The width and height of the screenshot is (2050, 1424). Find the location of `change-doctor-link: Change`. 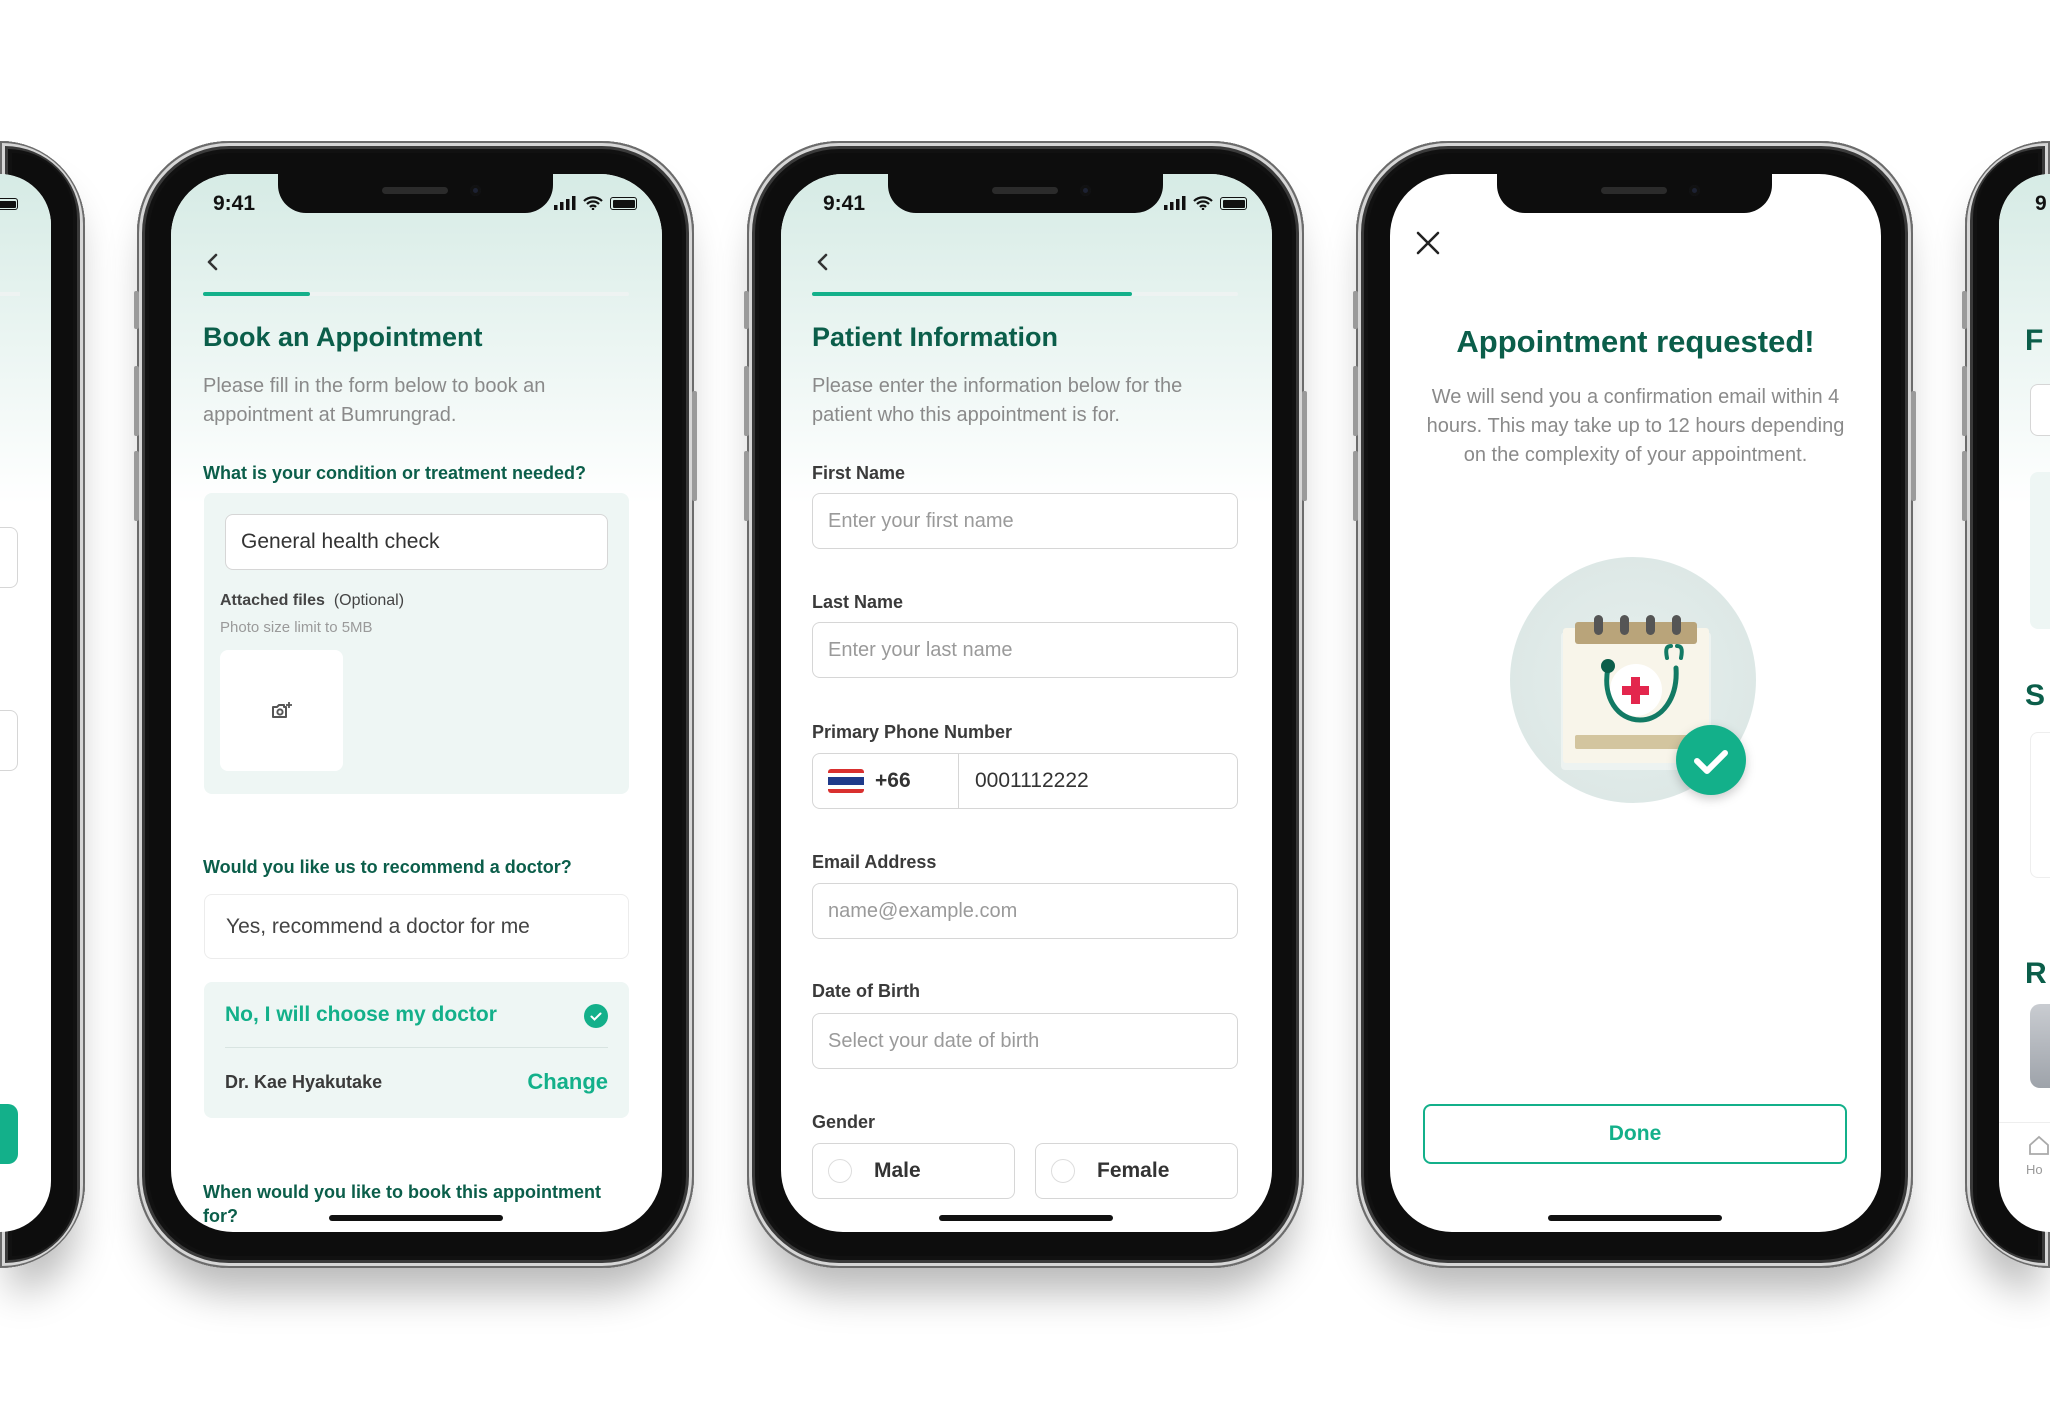

change-doctor-link: Change is located at coordinates (567, 1082).